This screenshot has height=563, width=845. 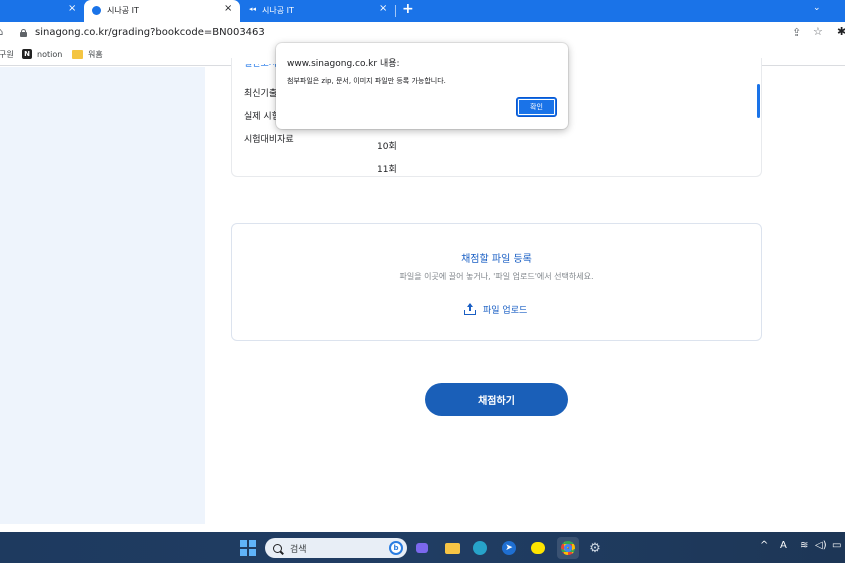 What do you see at coordinates (366, 81) in the screenshot?
I see `dialog-message: 첨부파일은 zip, 문서, 이미지 파일만 등록 가능합니다.` at bounding box center [366, 81].